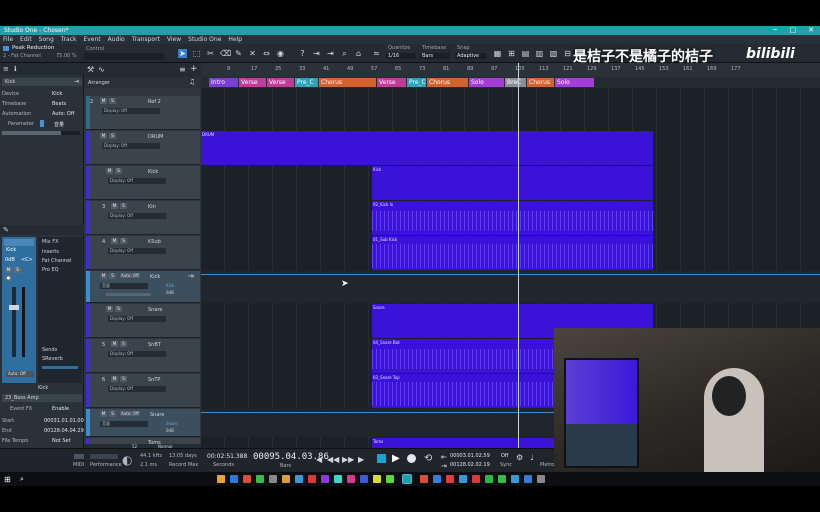 The image size is (820, 512). I want to click on maximize-button: □, so click(793, 30).